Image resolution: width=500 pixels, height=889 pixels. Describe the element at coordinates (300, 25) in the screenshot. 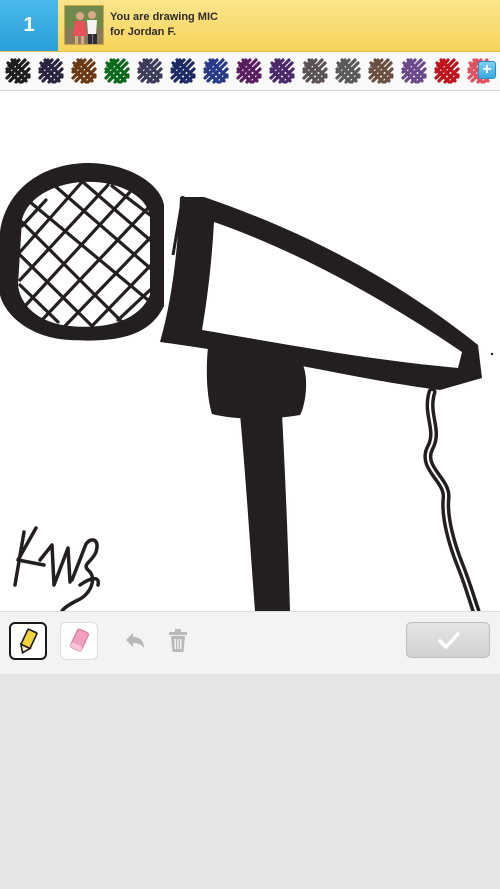

I see `drawing-prompt: You are drawing MIC for Jordan F.` at that location.